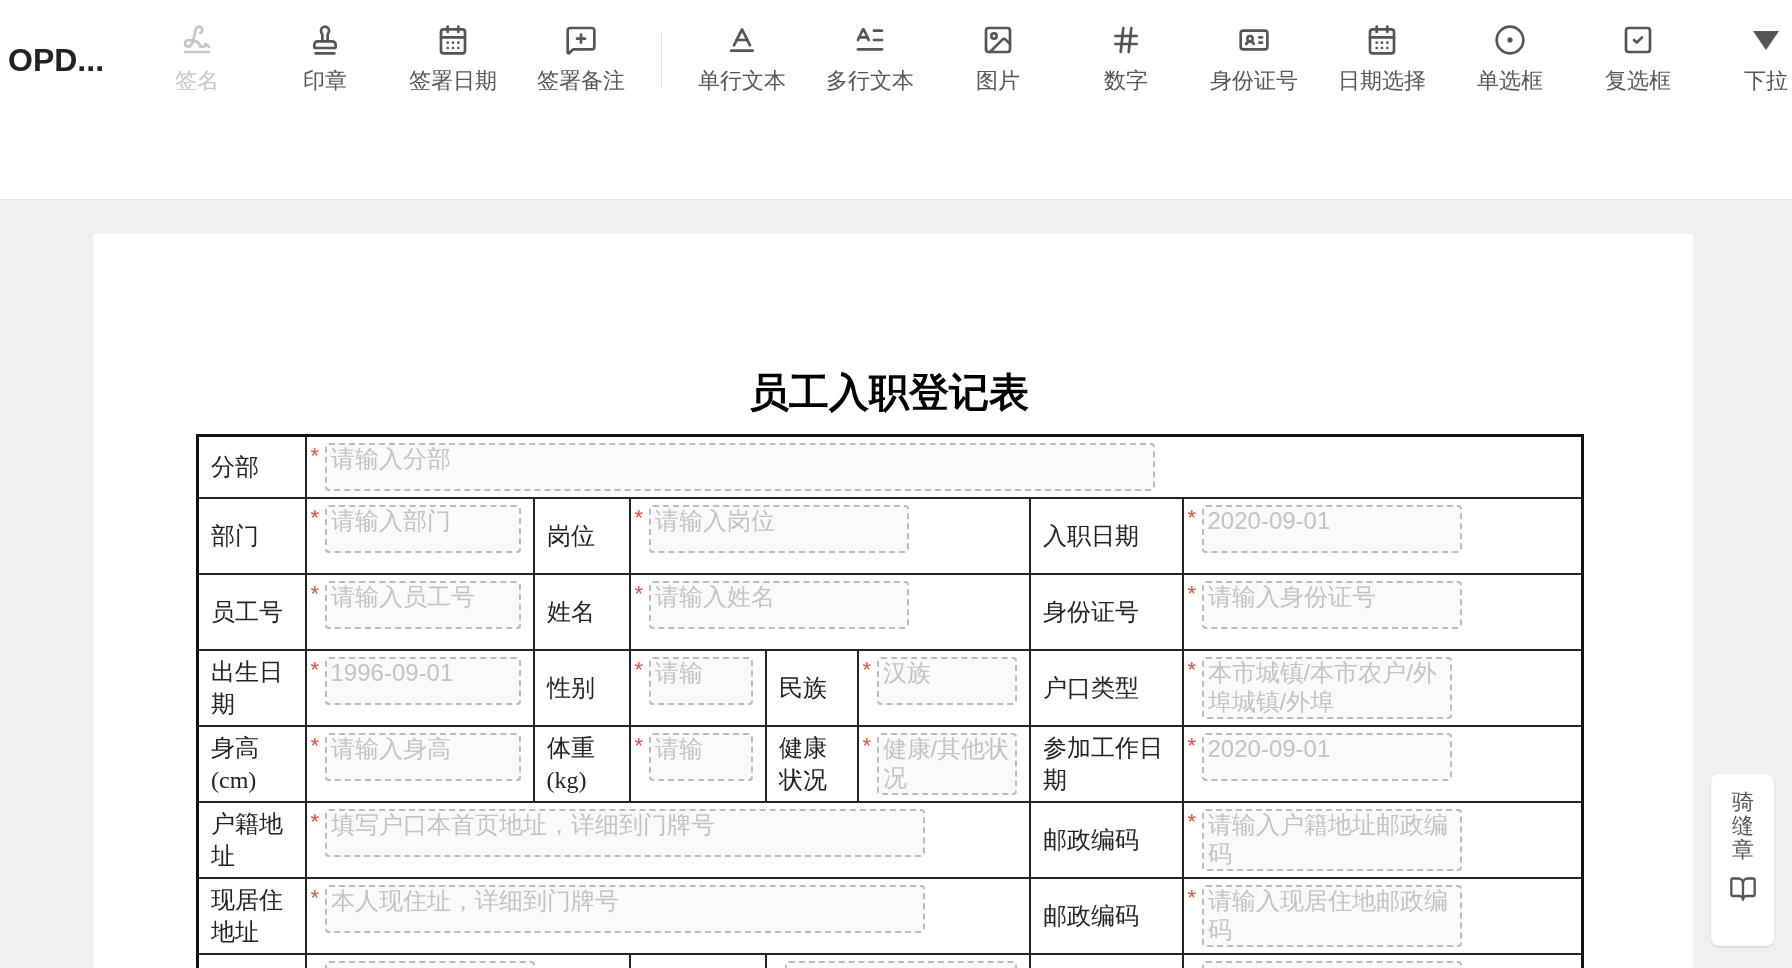  Describe the element at coordinates (778, 605) in the screenshot. I see `input-field: 请输入姓名` at that location.